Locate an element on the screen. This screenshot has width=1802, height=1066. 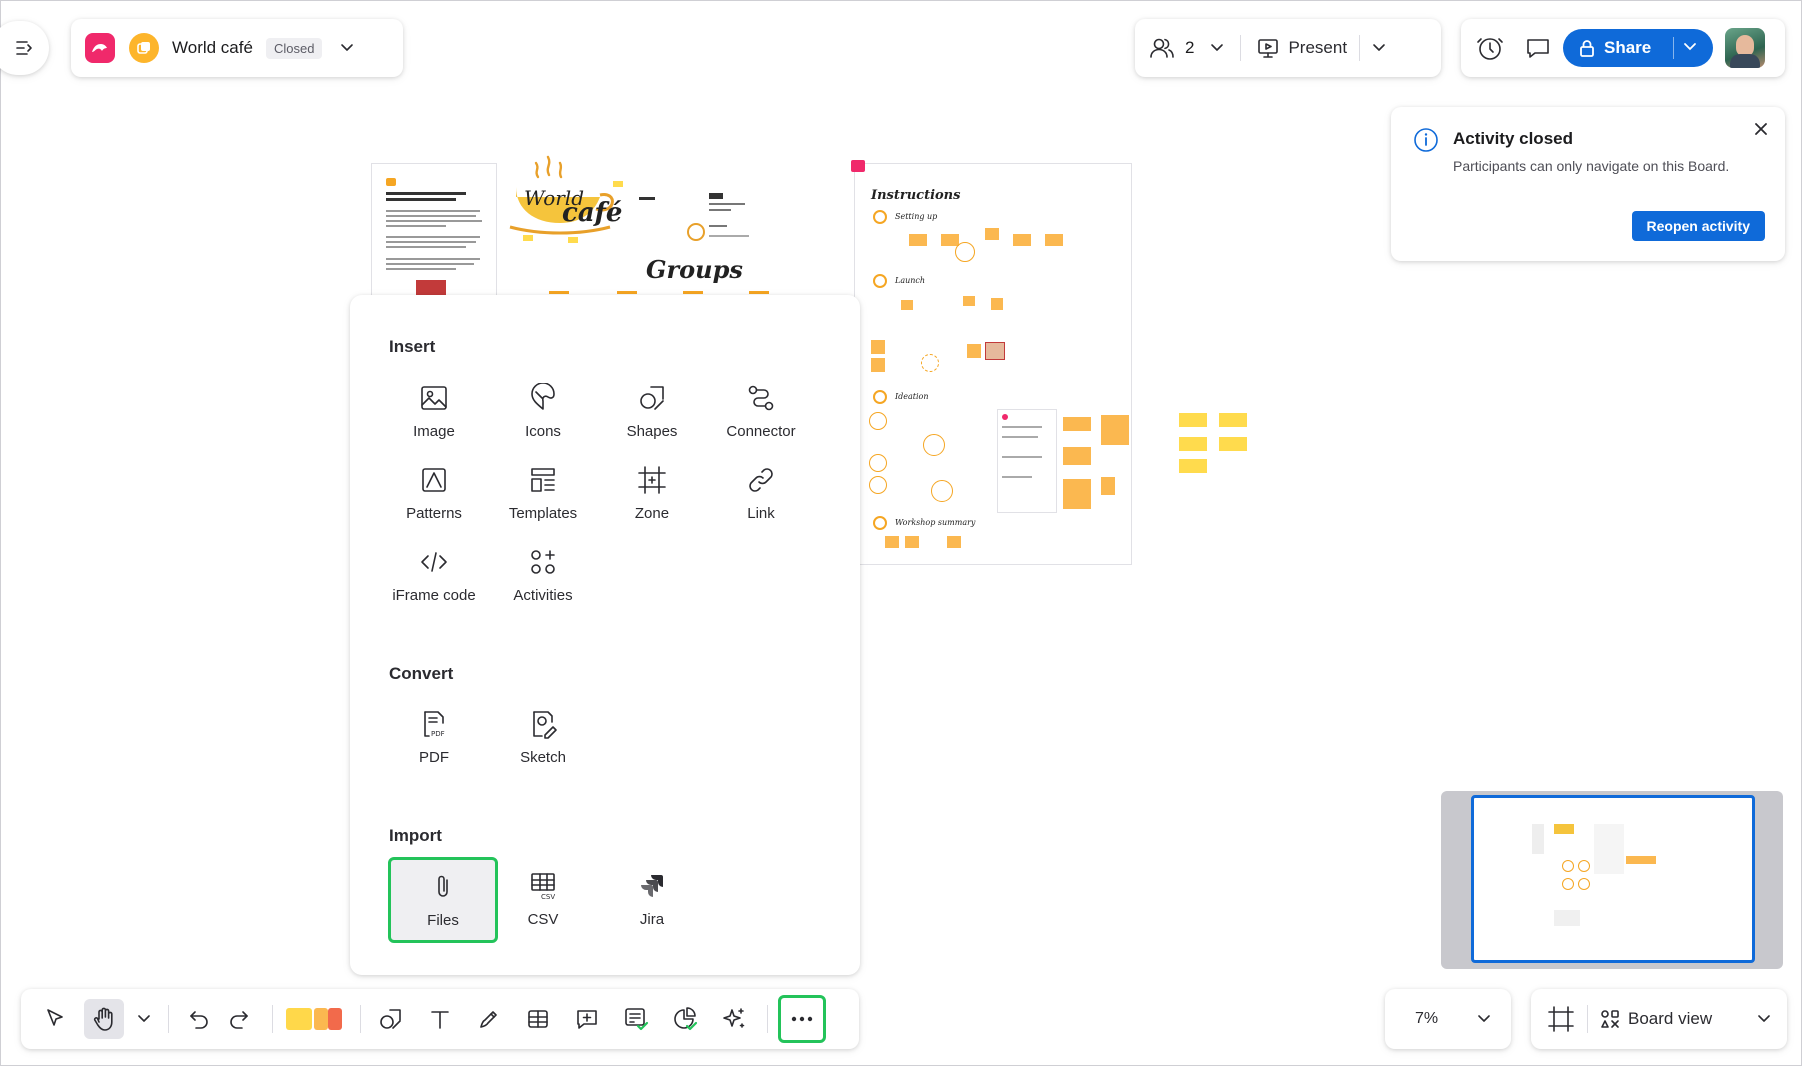
groups-title: Groups is located at coordinates (694, 269).